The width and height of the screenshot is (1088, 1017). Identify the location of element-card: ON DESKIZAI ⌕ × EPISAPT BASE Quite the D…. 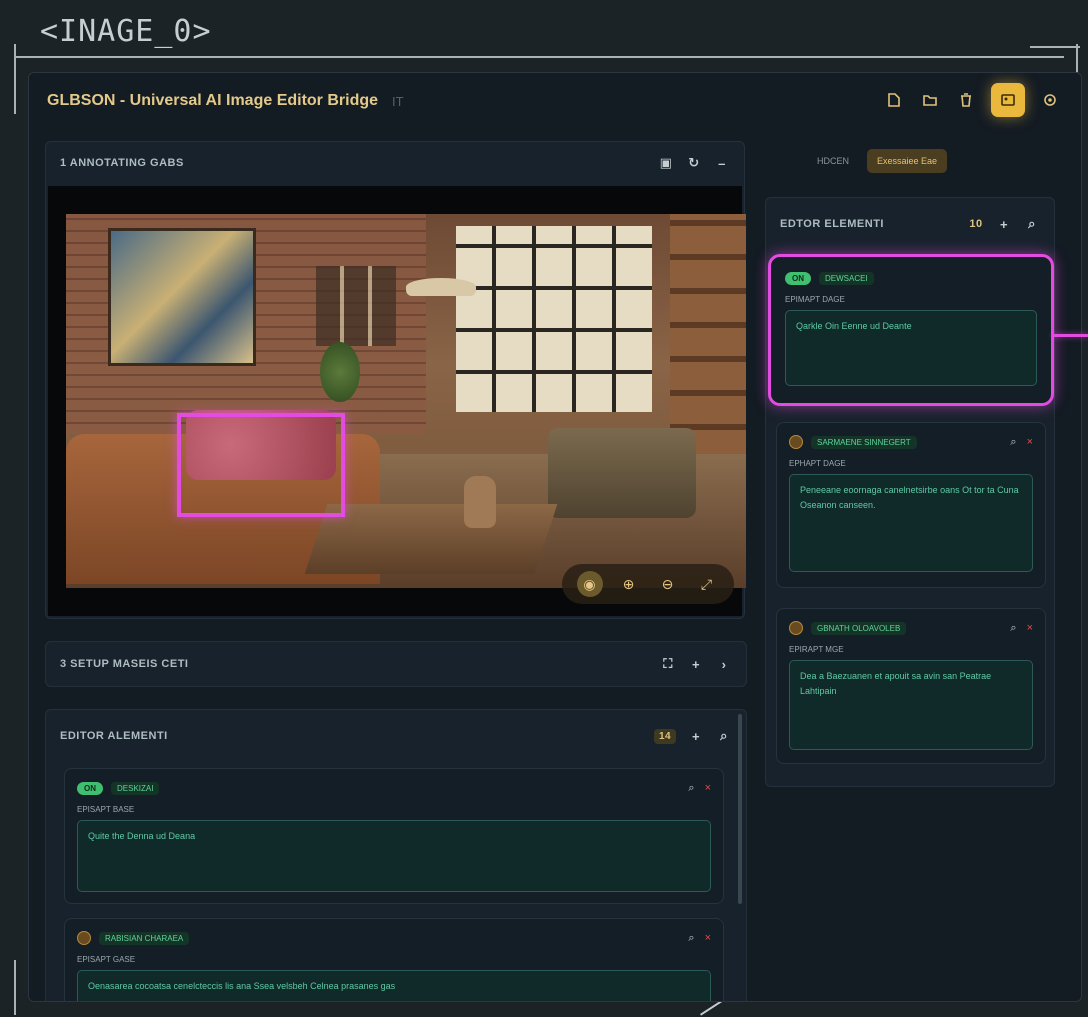
(394, 836).